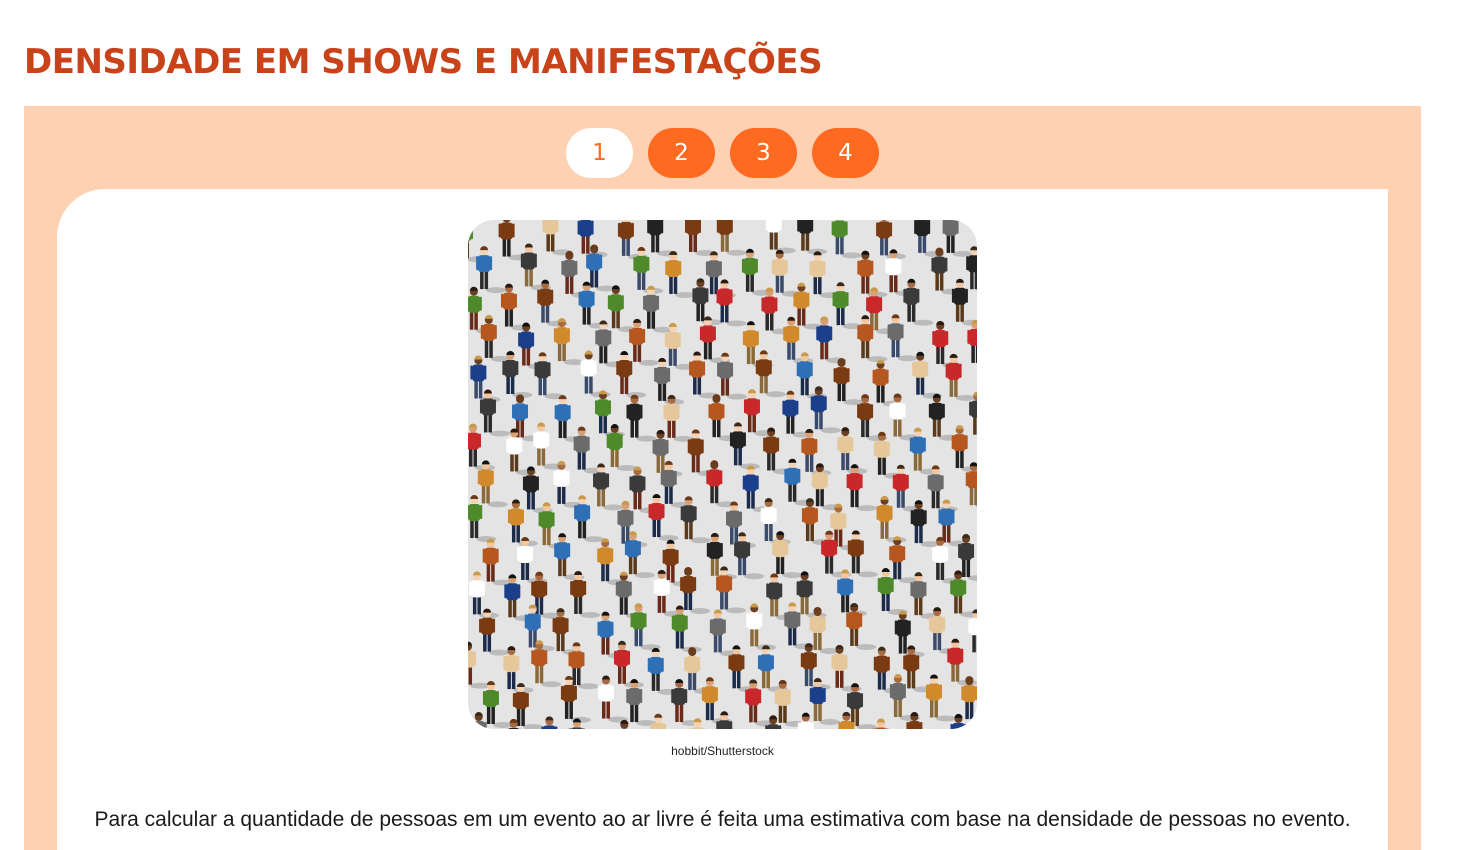  What do you see at coordinates (722, 751) in the screenshot?
I see `image-credit: hobbit/Shutterstock` at bounding box center [722, 751].